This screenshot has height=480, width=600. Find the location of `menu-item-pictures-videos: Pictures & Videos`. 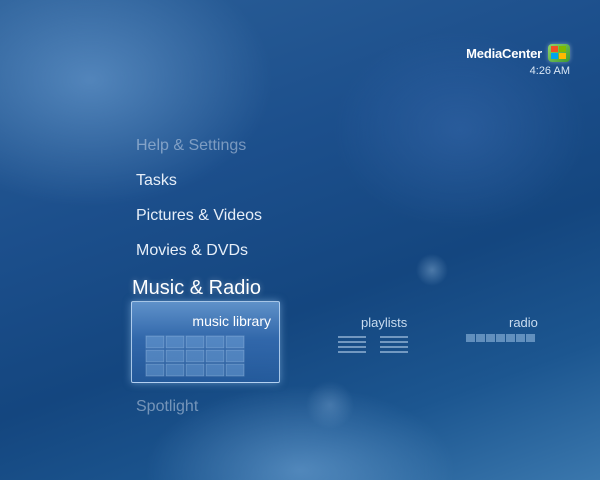

menu-item-pictures-videos: Pictures & Videos is located at coordinates (199, 216).